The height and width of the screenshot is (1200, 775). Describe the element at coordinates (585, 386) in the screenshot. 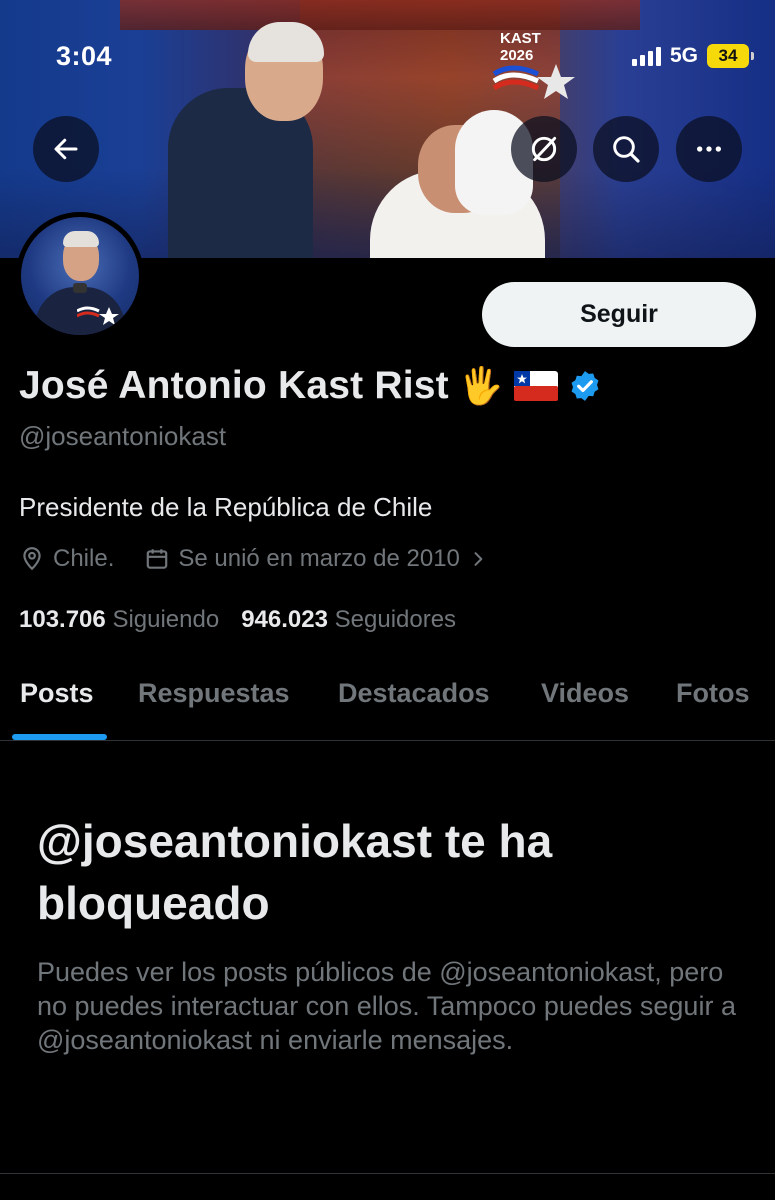

I see `verified-badge-icon` at that location.